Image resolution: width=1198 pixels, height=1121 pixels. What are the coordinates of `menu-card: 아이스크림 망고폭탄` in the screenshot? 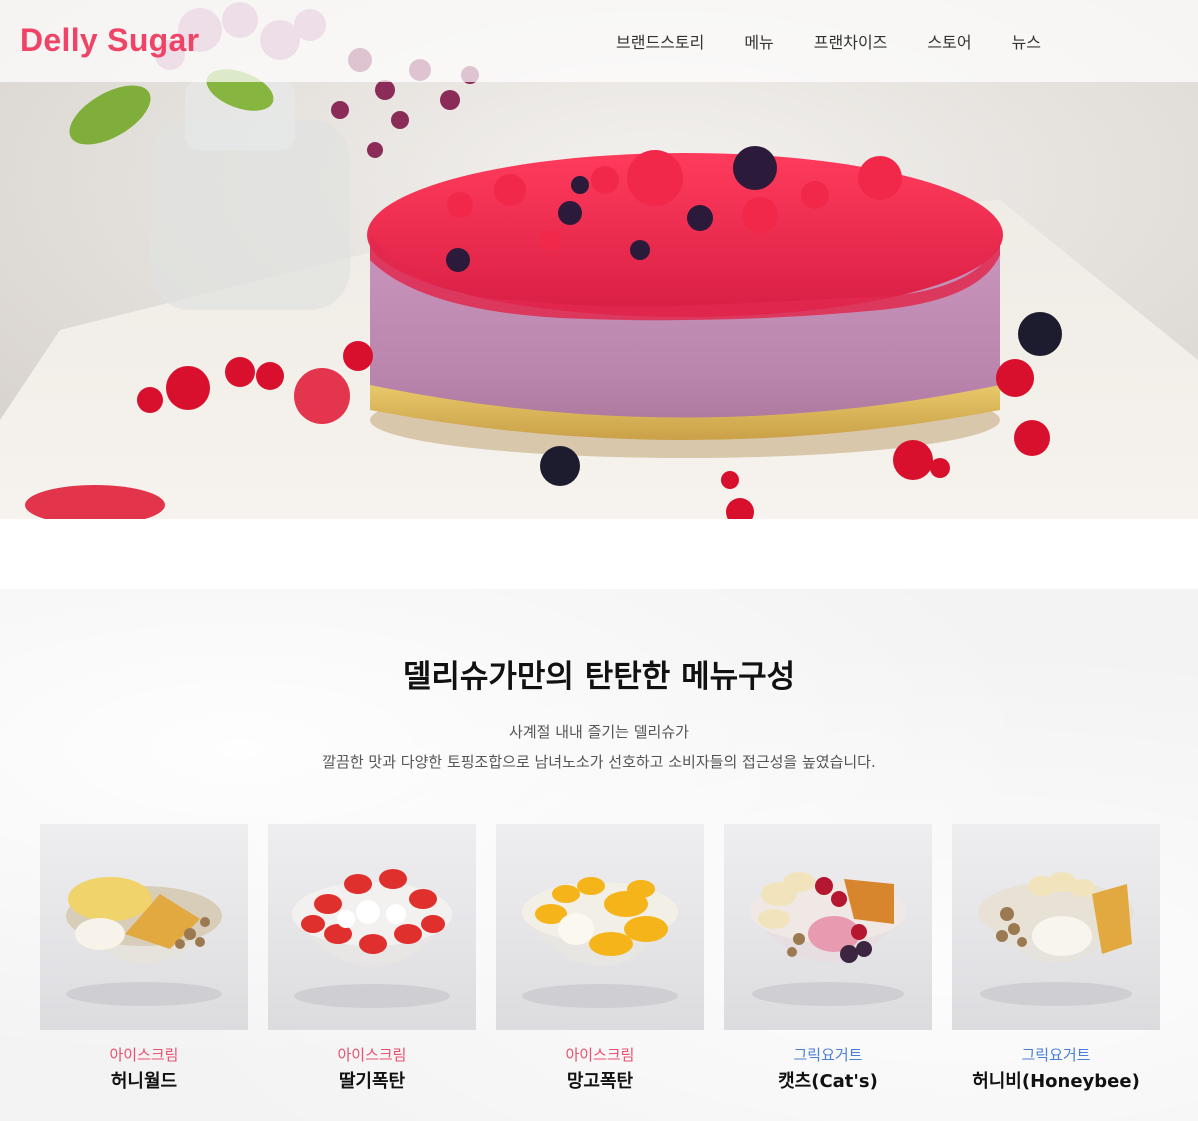 It's located at (600, 958).